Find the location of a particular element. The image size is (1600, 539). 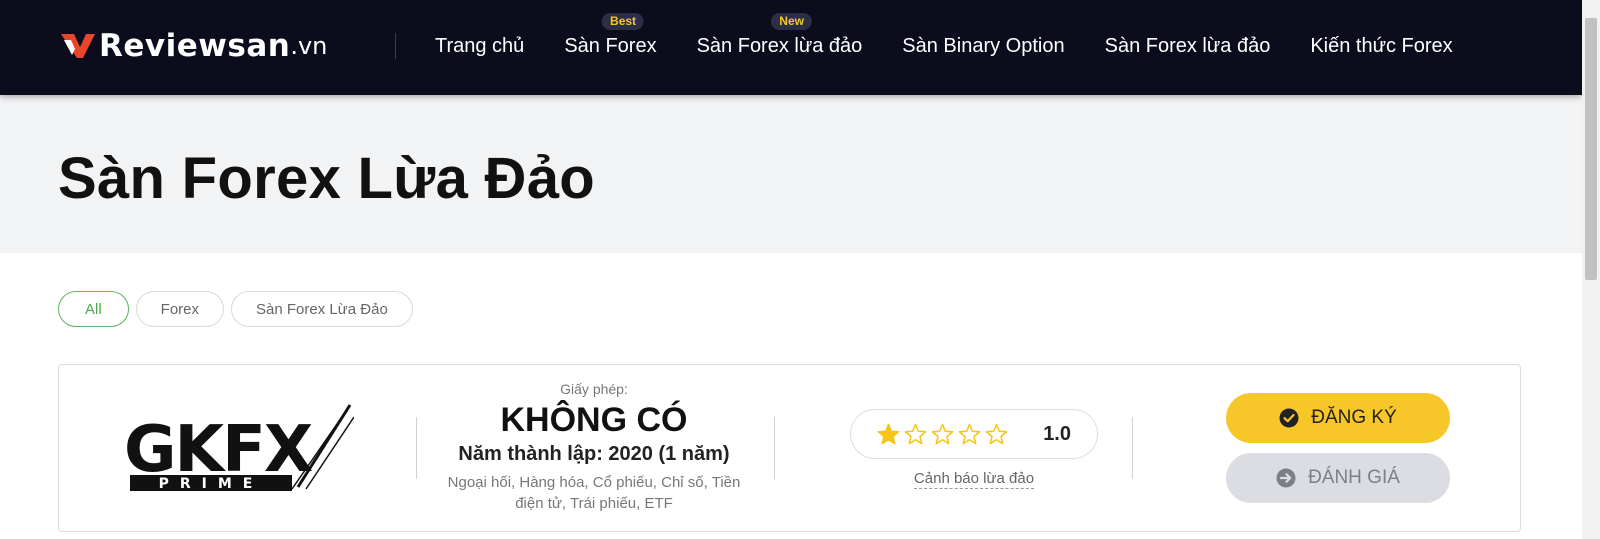

founded-year: Năm thành lập: 2020 (1 năm) is located at coordinates (594, 454).